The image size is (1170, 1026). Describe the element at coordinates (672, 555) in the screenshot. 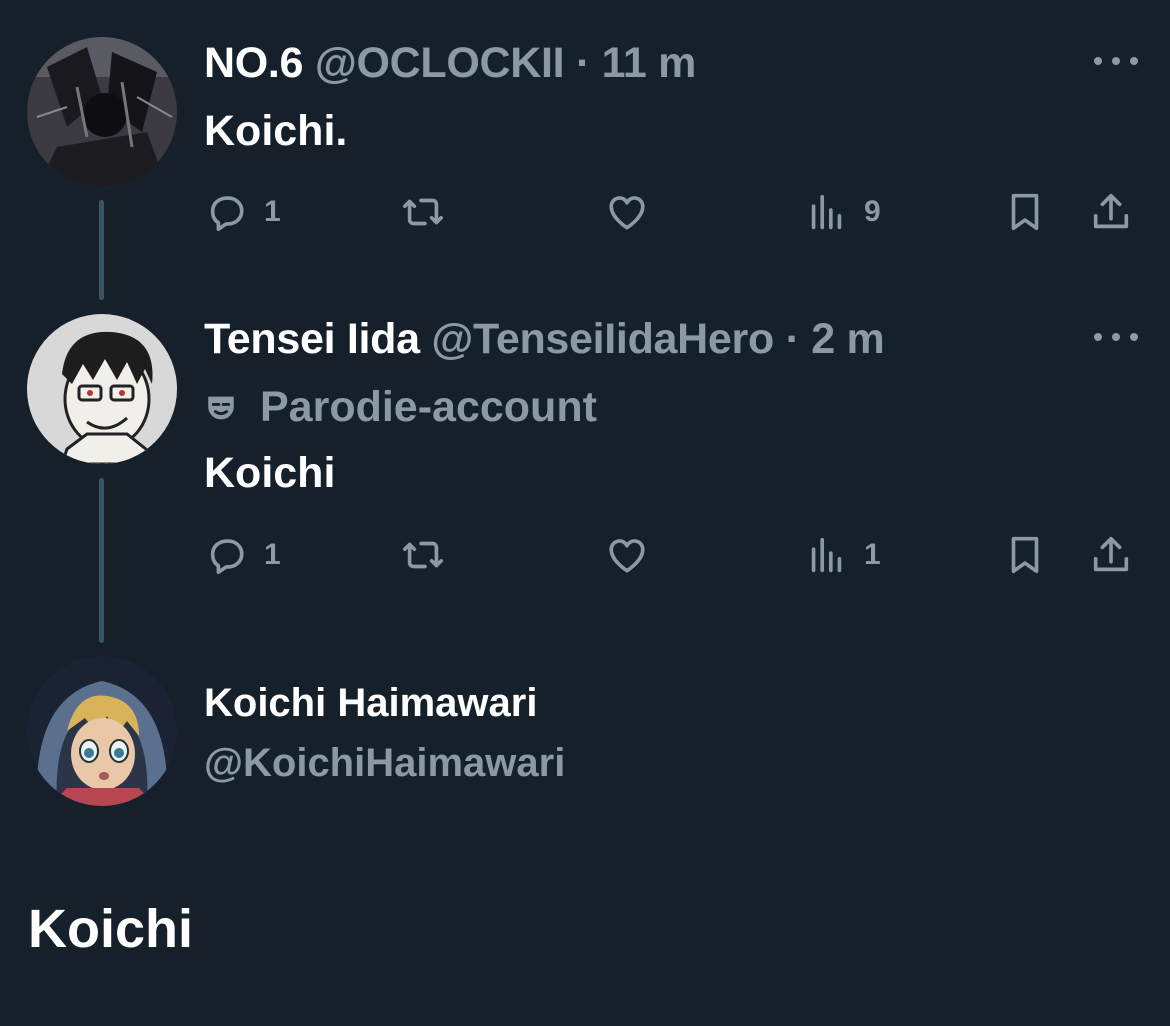

I see `action-bar: 1 1` at that location.